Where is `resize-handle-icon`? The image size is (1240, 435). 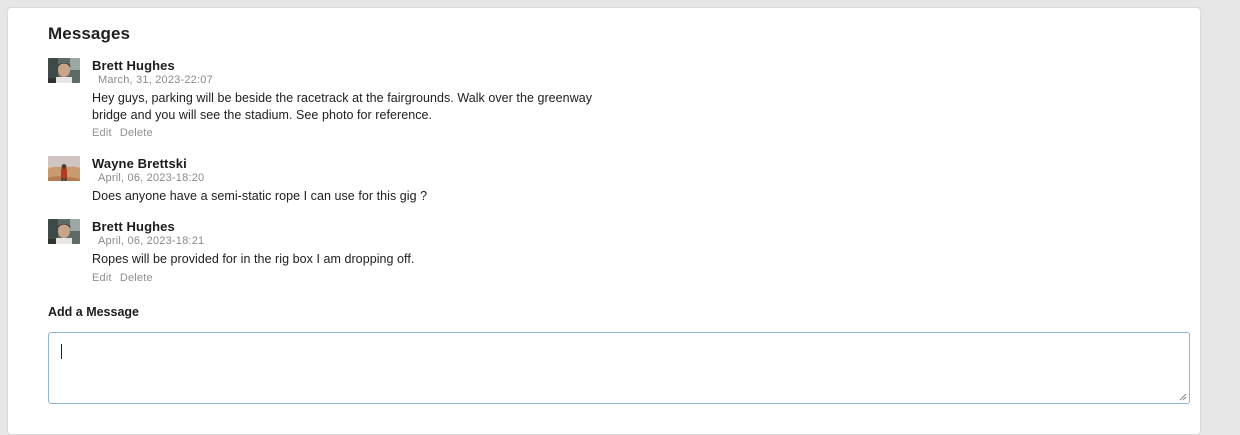 resize-handle-icon is located at coordinates (1183, 397).